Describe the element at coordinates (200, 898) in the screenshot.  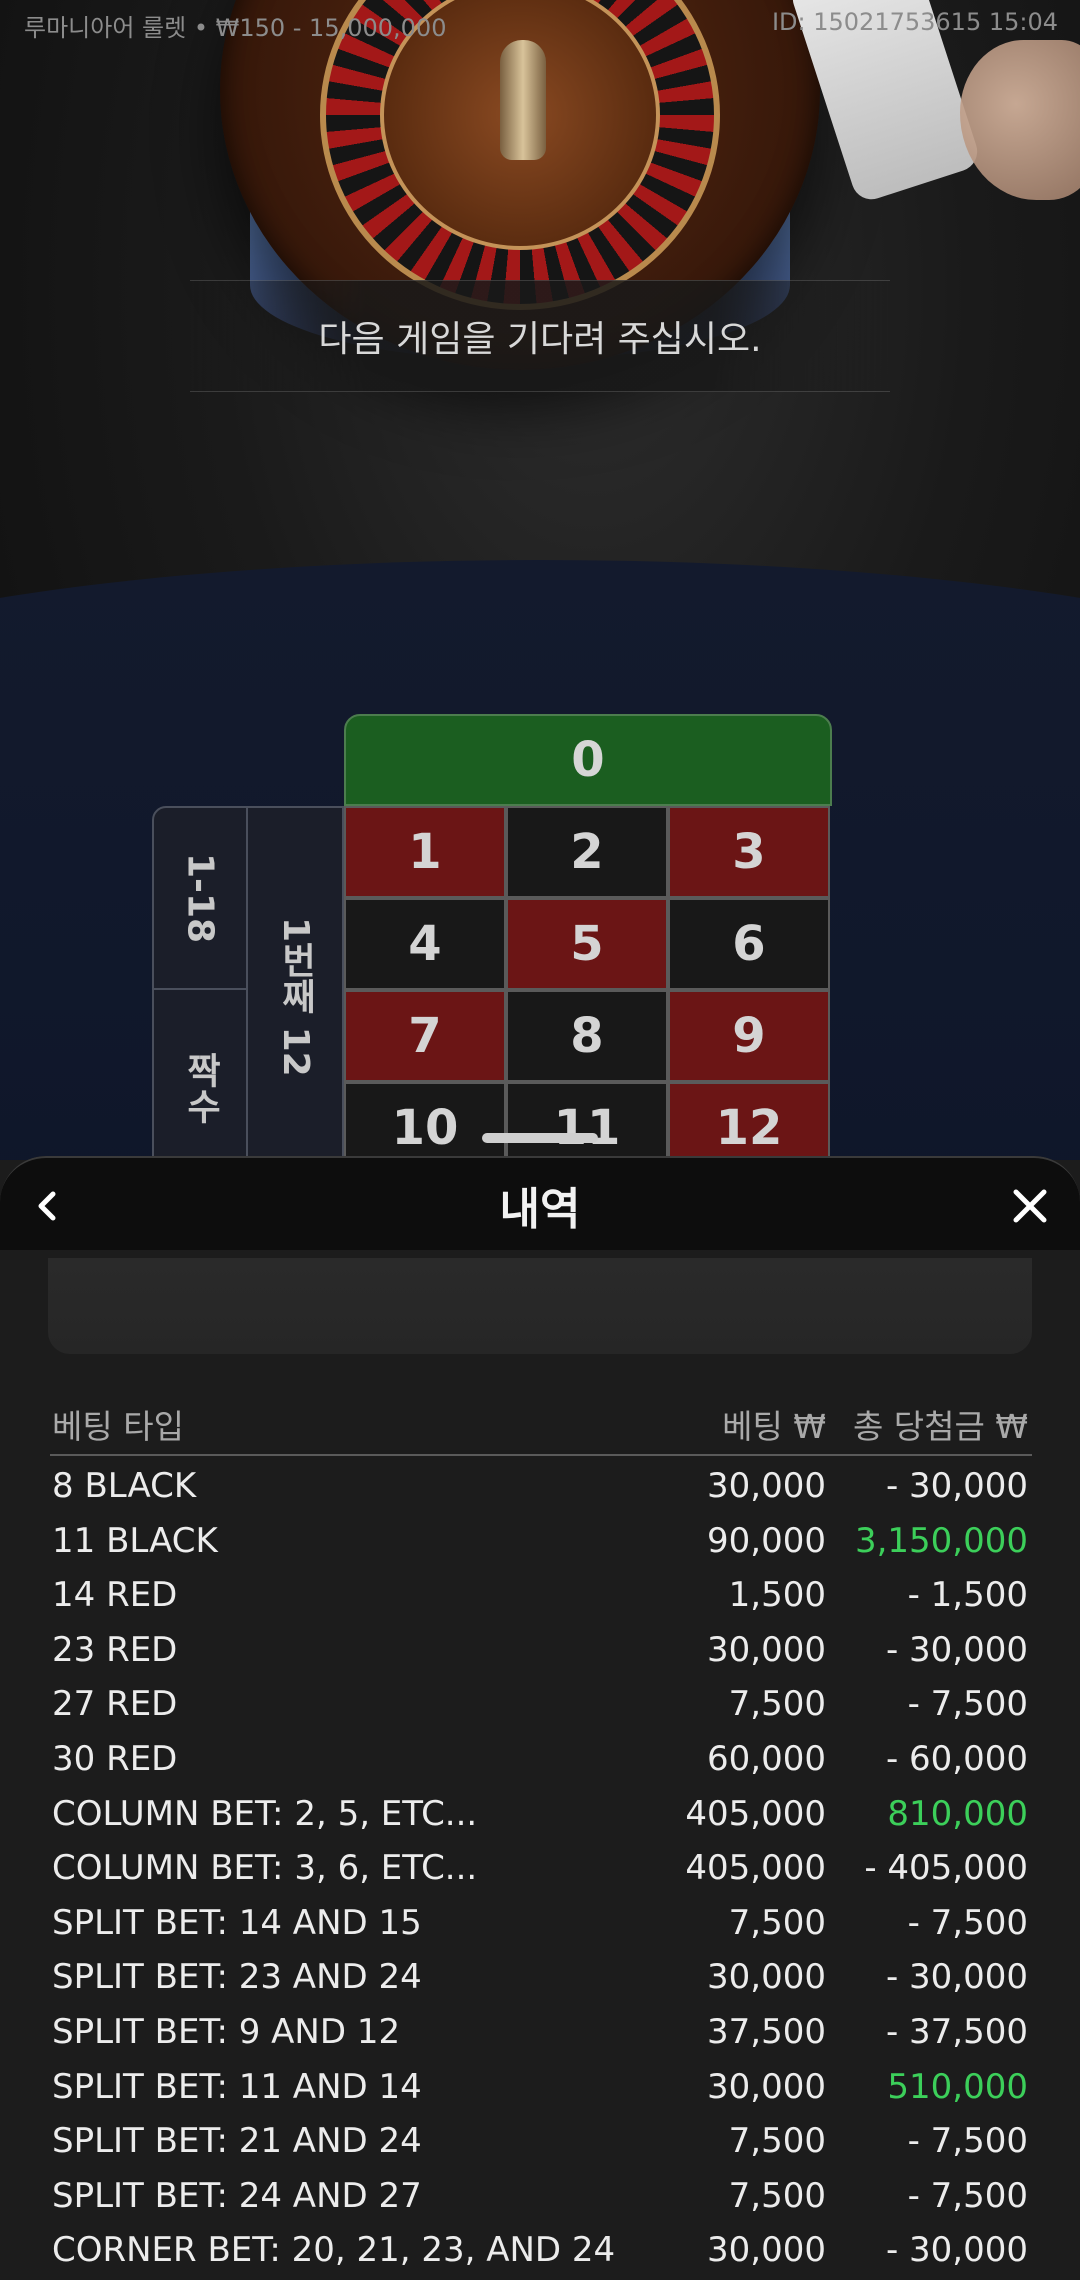
I see `bet-1-18: 1-18` at that location.